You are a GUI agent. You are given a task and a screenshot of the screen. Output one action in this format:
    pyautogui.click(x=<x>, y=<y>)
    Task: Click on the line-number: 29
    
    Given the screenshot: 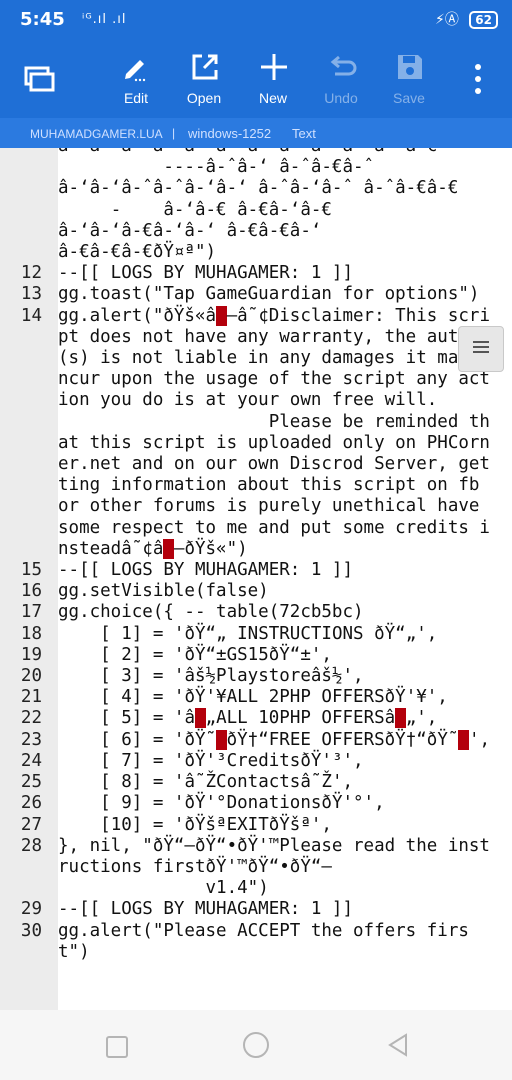 What is the action you would take?
    pyautogui.click(x=31, y=909)
    